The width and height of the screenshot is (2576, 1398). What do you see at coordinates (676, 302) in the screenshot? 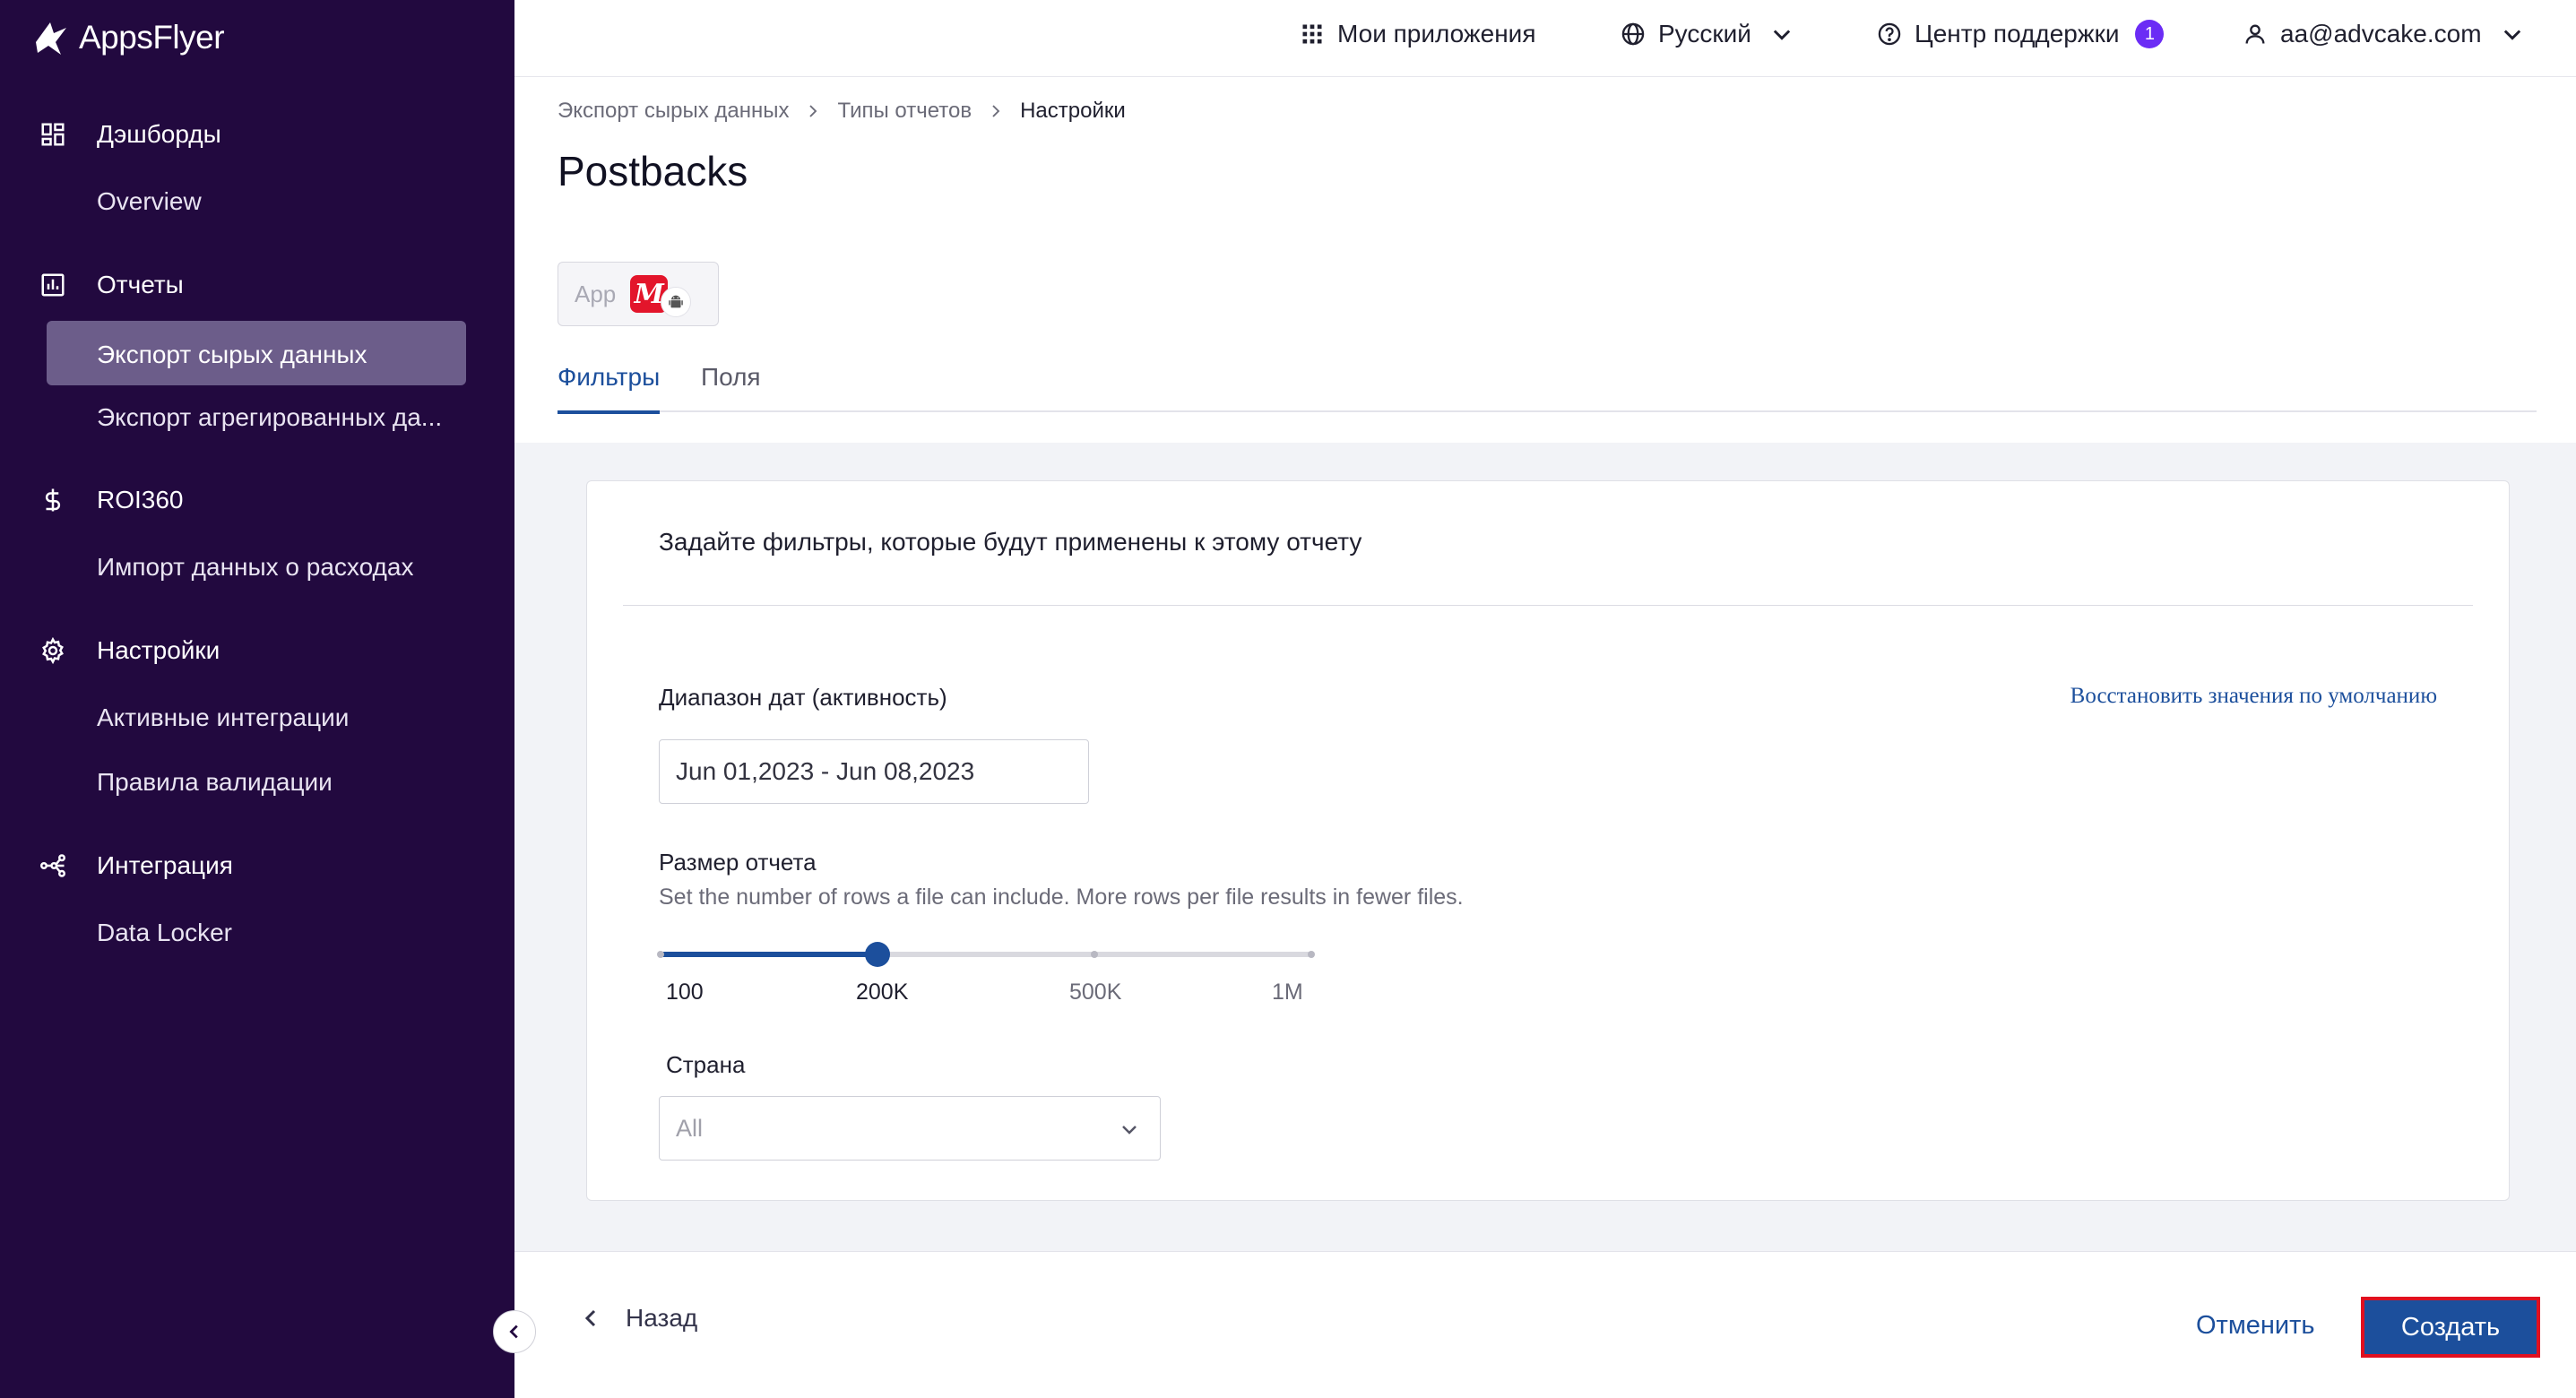
I see `android-icon` at bounding box center [676, 302].